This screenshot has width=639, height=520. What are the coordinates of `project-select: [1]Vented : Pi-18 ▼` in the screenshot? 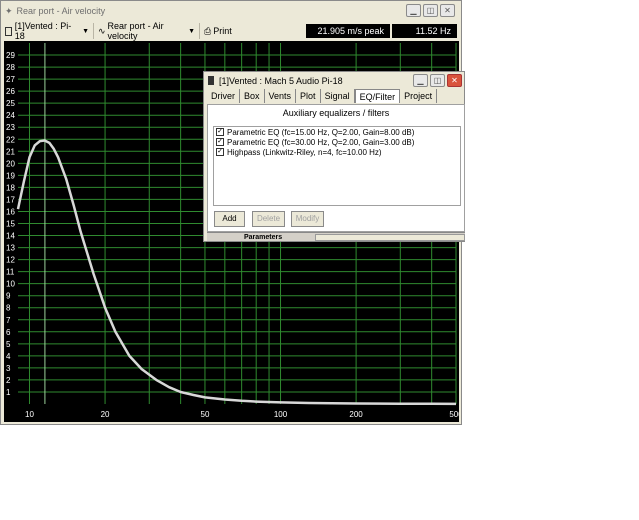 It's located at (47, 31).